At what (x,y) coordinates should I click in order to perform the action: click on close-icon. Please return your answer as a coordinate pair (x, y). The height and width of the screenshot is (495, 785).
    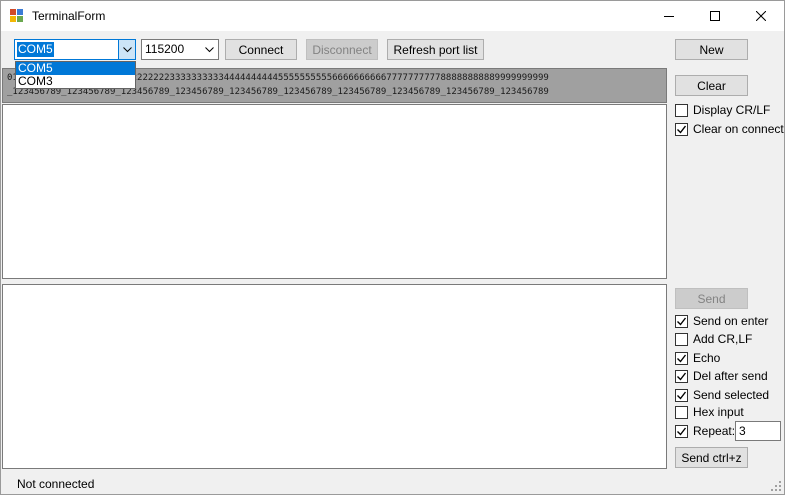
    Looking at the image, I should click on (761, 16).